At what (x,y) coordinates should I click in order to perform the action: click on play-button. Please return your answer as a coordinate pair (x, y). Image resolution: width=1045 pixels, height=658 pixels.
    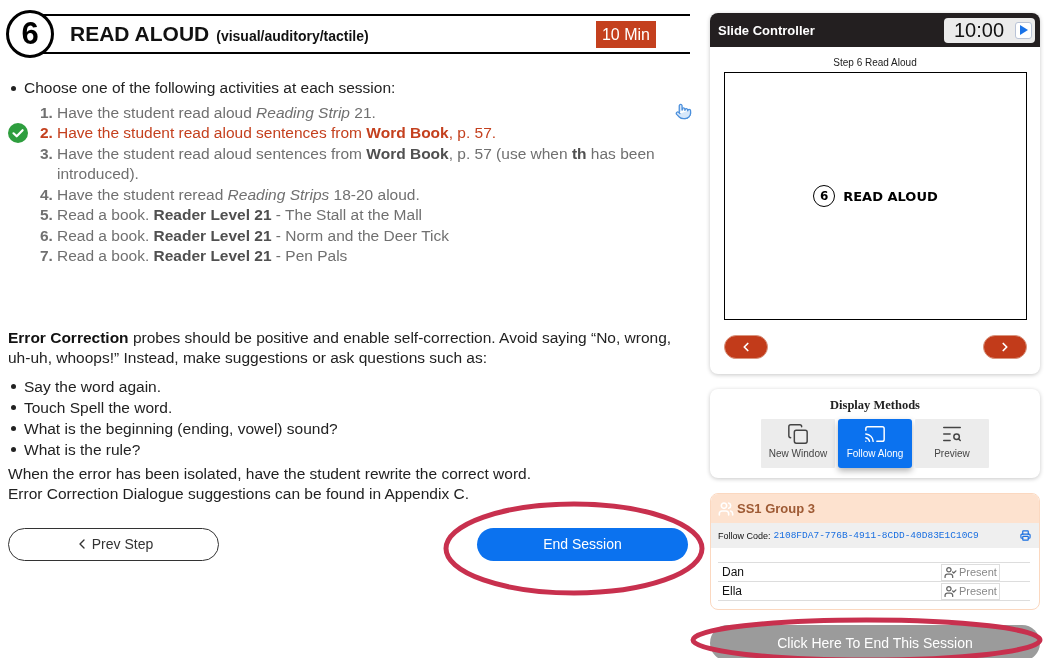
    Looking at the image, I should click on (1023, 30).